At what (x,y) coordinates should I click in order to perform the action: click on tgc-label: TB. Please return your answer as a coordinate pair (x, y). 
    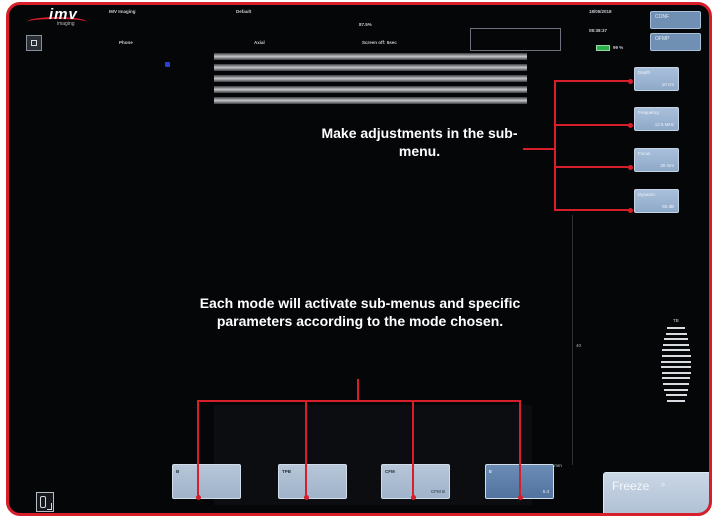
    Looking at the image, I should click on (676, 320).